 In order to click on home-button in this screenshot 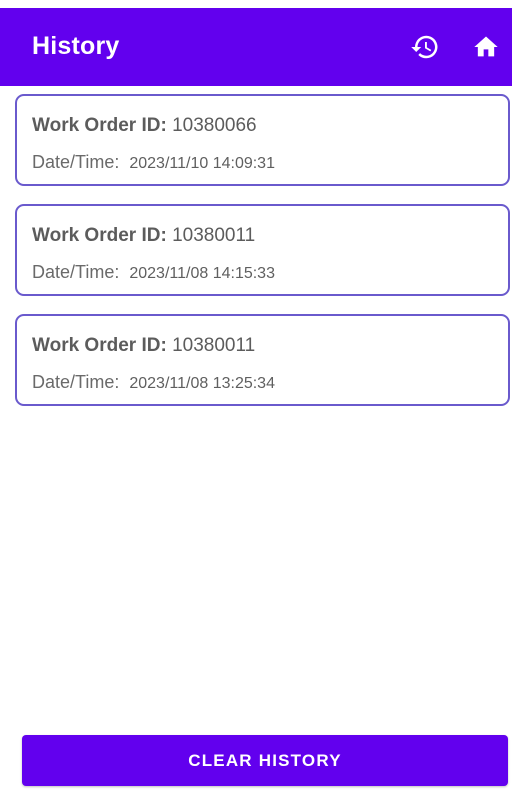, I will do `click(486, 47)`.